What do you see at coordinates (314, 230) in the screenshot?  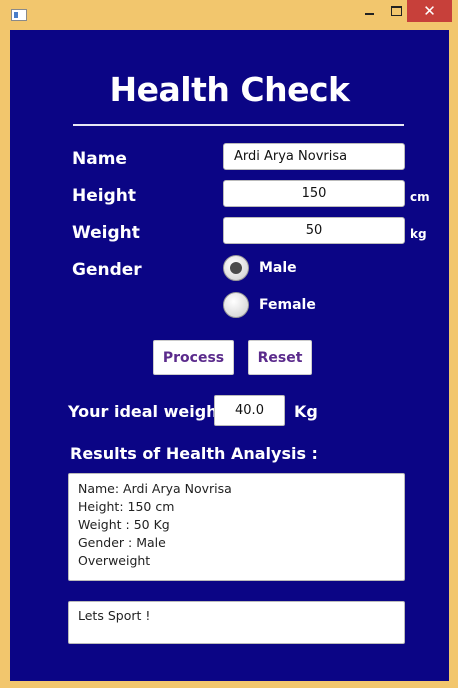 I see `weight-field: 50` at bounding box center [314, 230].